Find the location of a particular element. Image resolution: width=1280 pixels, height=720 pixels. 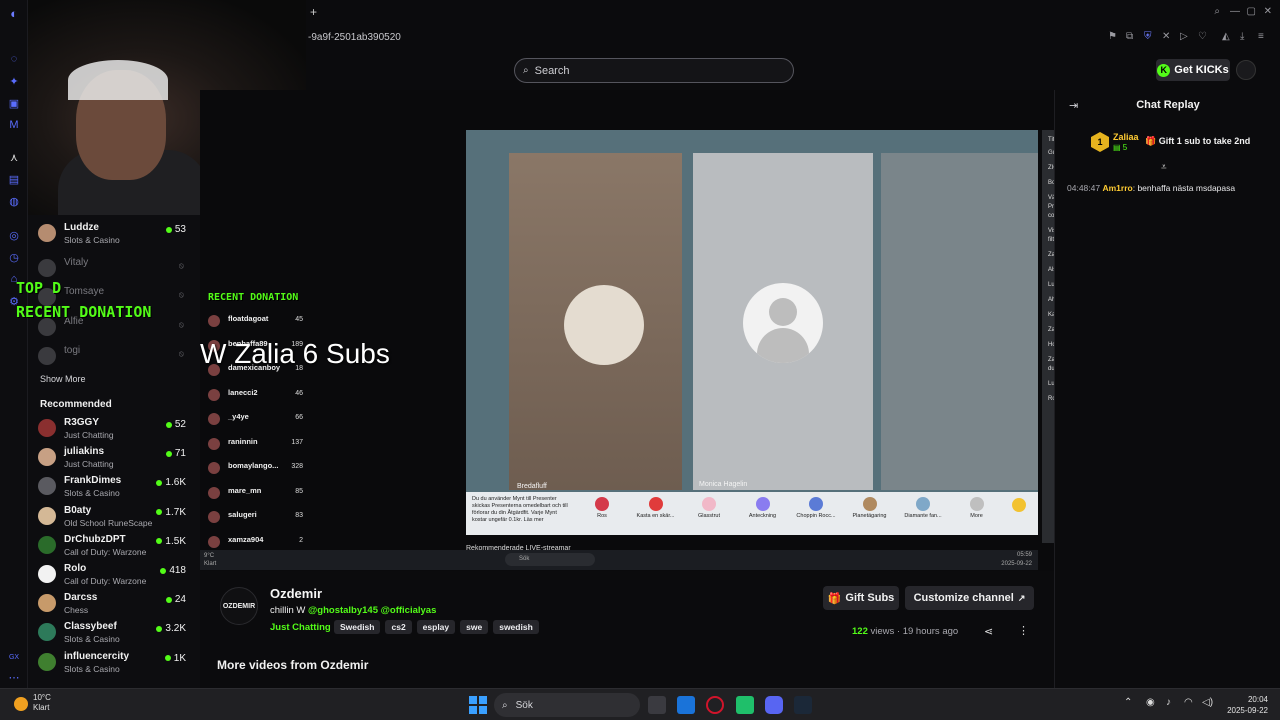

captured-search: Sök is located at coordinates (550, 559).